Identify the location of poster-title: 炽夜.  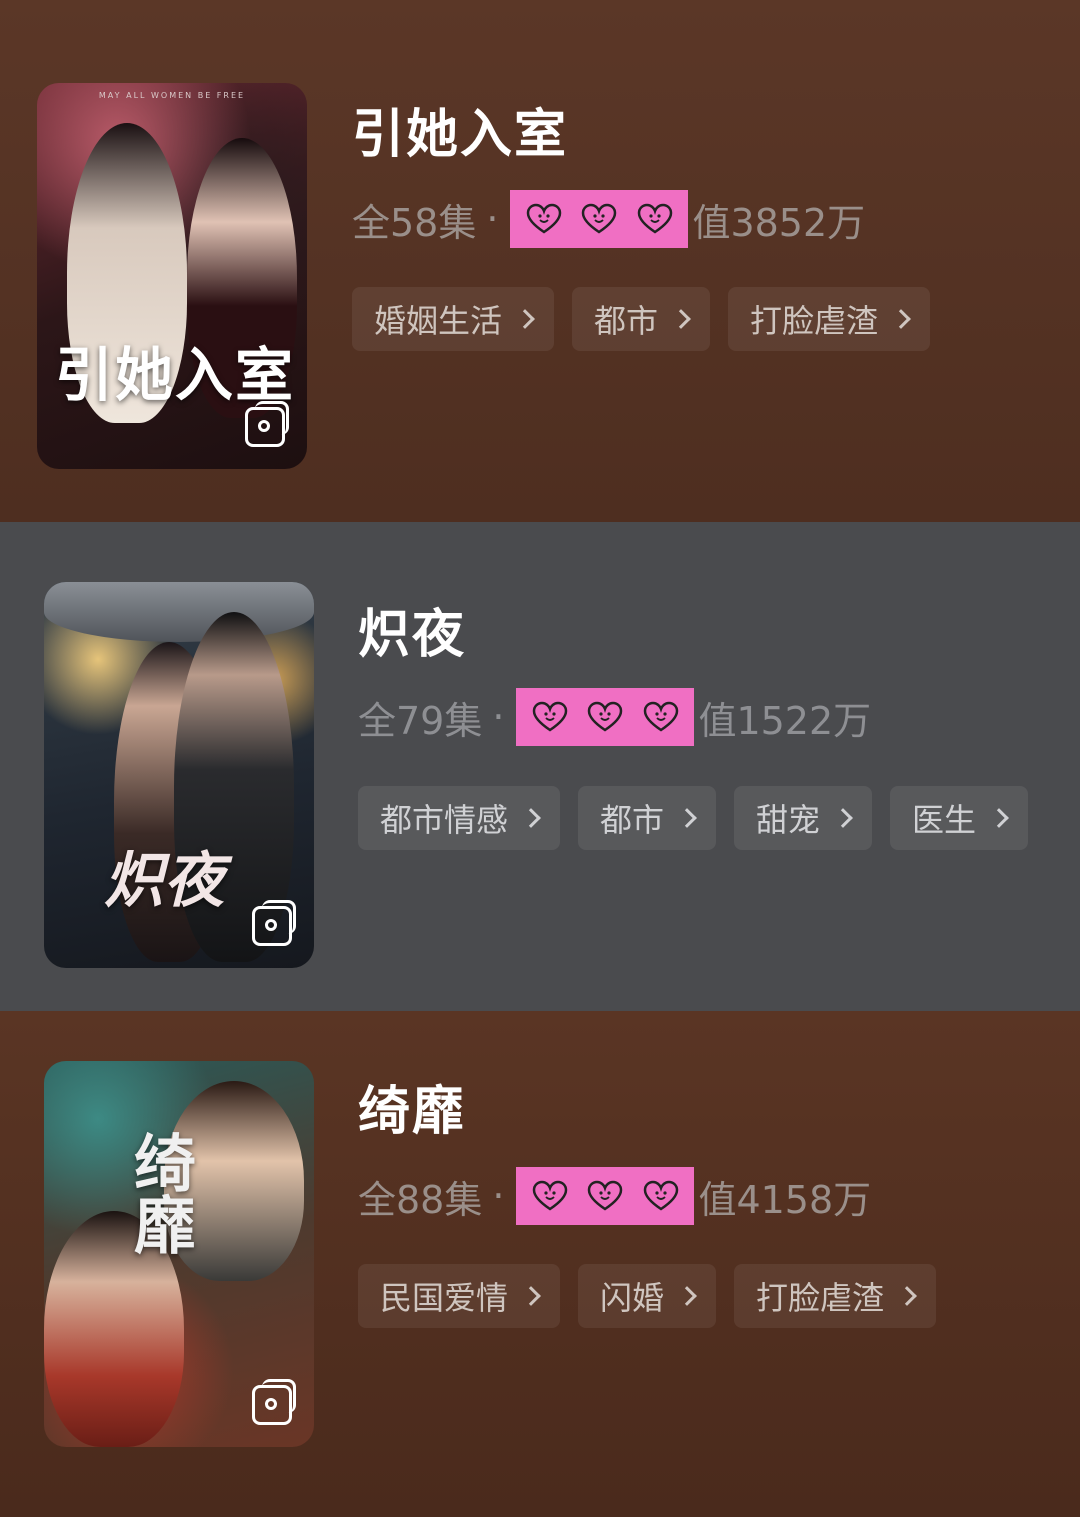
(164, 881).